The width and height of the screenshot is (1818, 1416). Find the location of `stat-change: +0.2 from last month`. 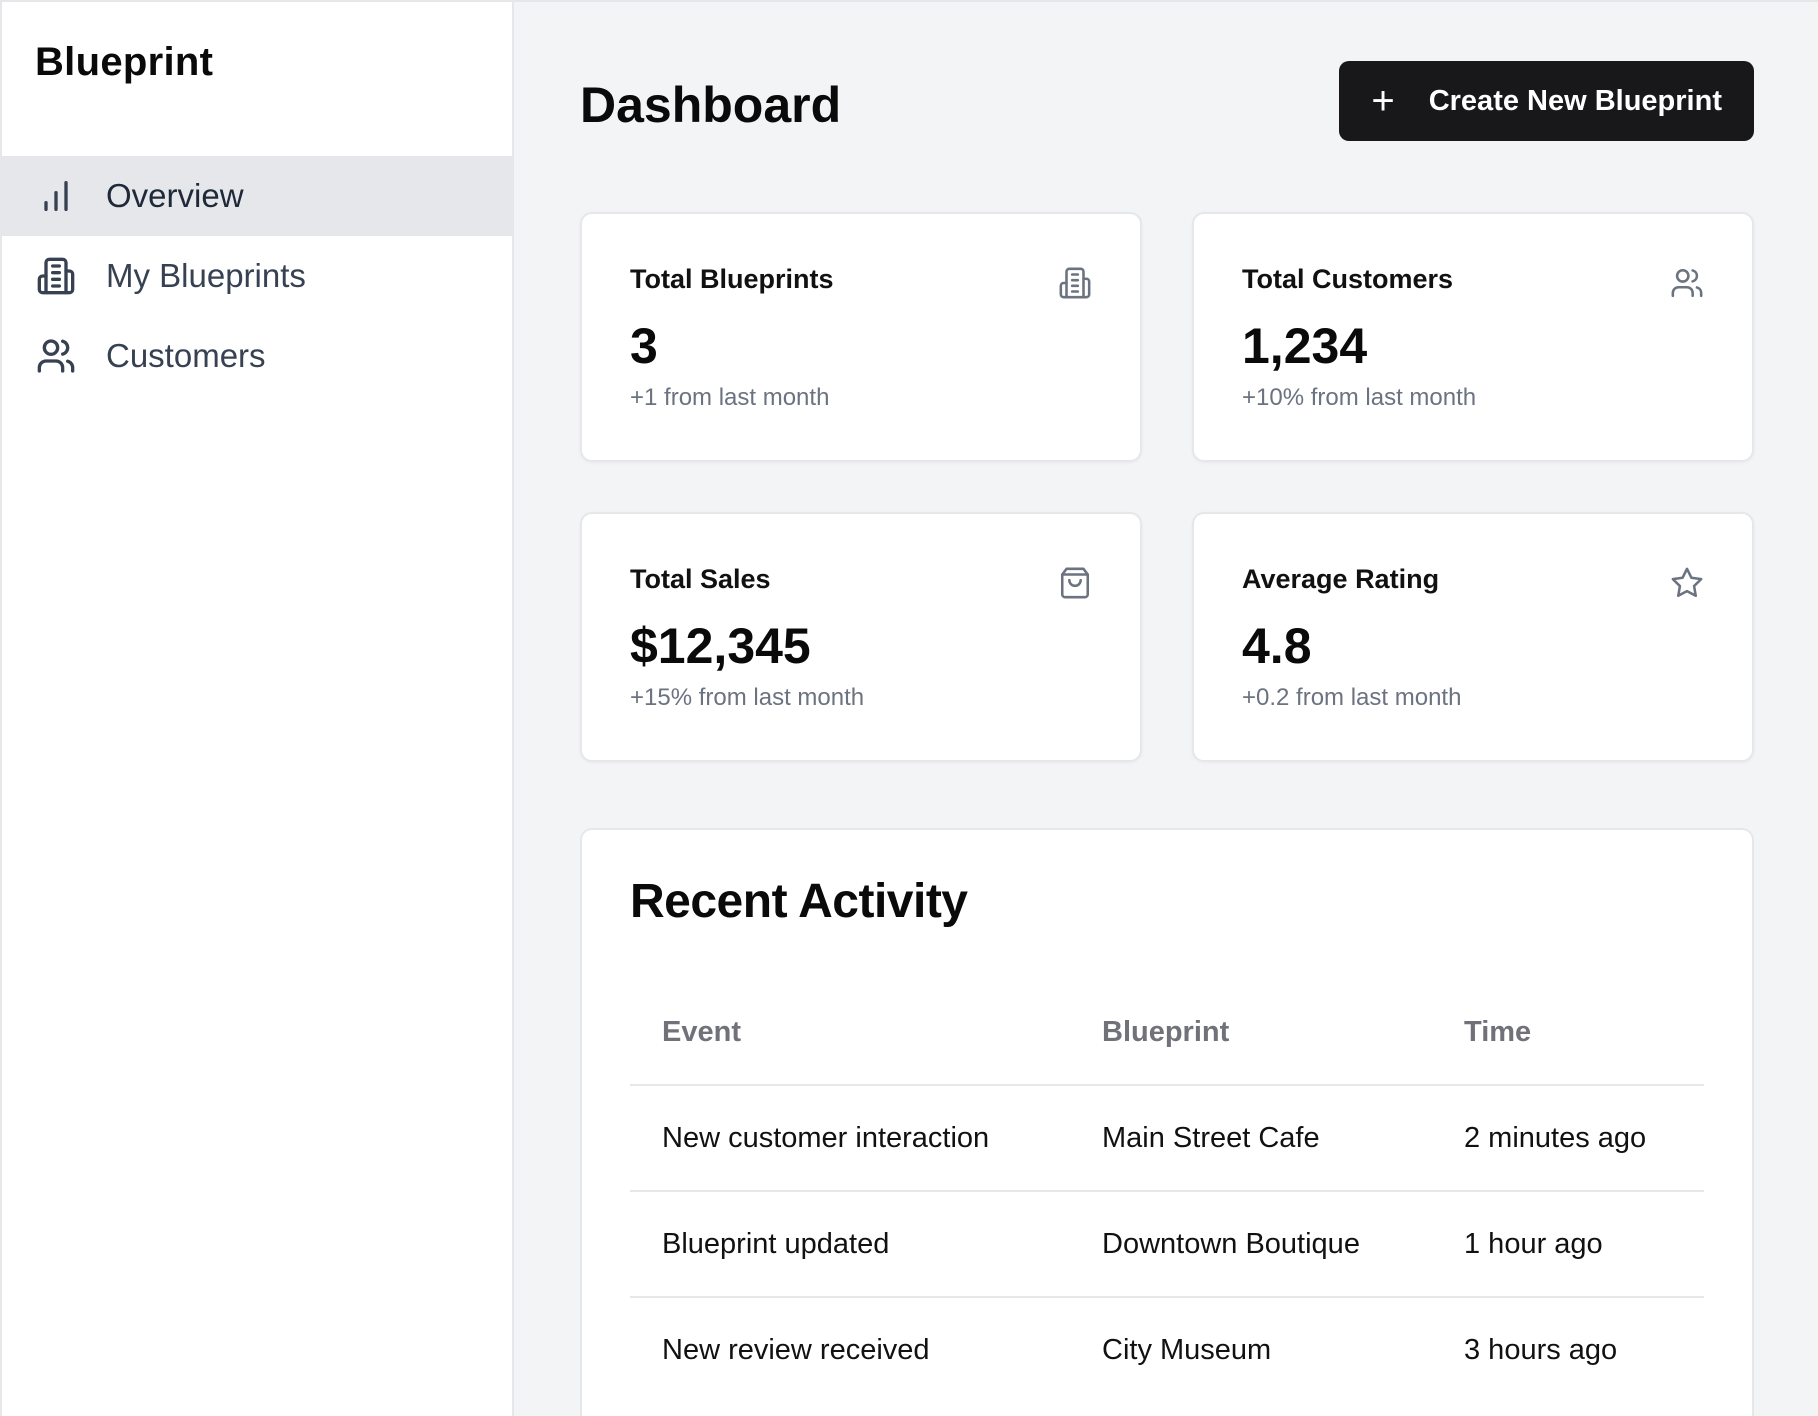

stat-change: +0.2 from last month is located at coordinates (1352, 697).